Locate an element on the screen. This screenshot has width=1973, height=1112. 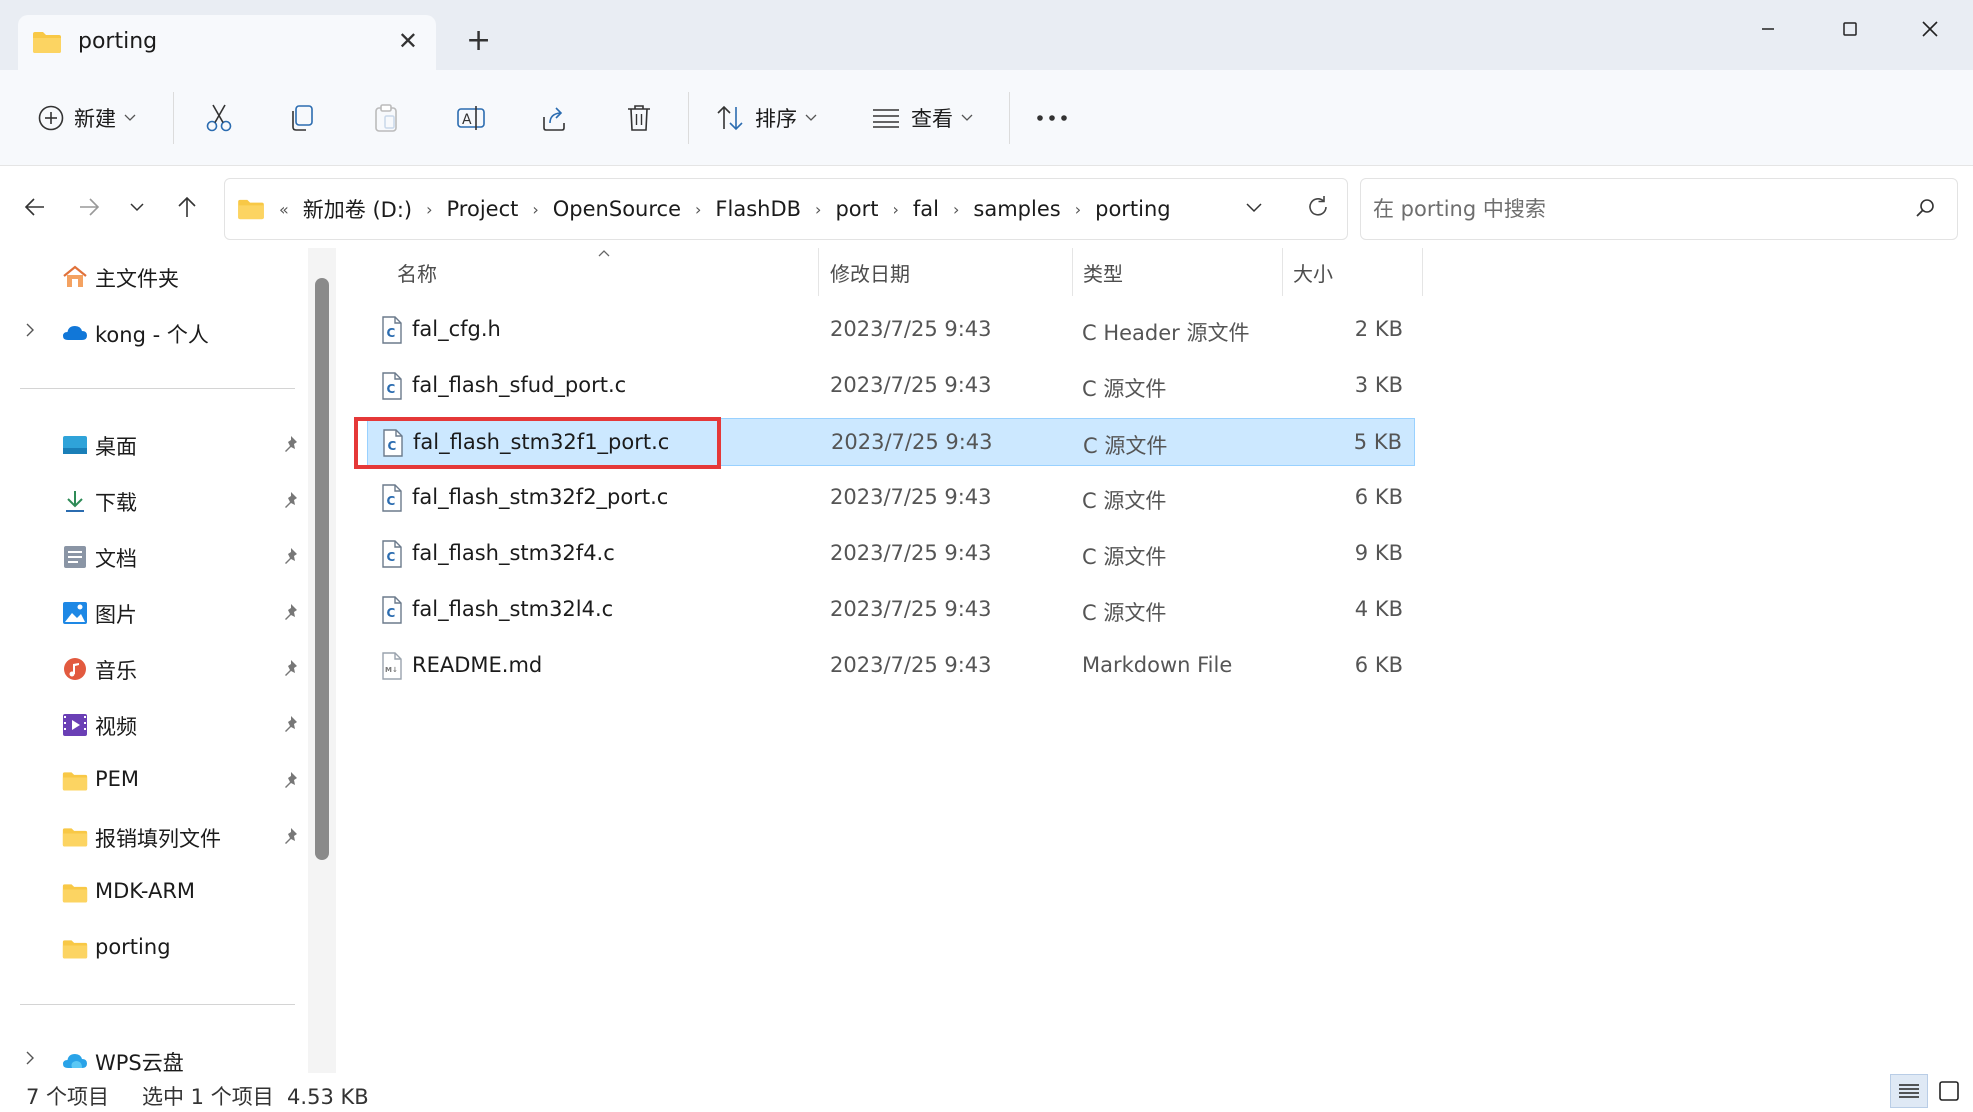
back-button is located at coordinates (35, 207).